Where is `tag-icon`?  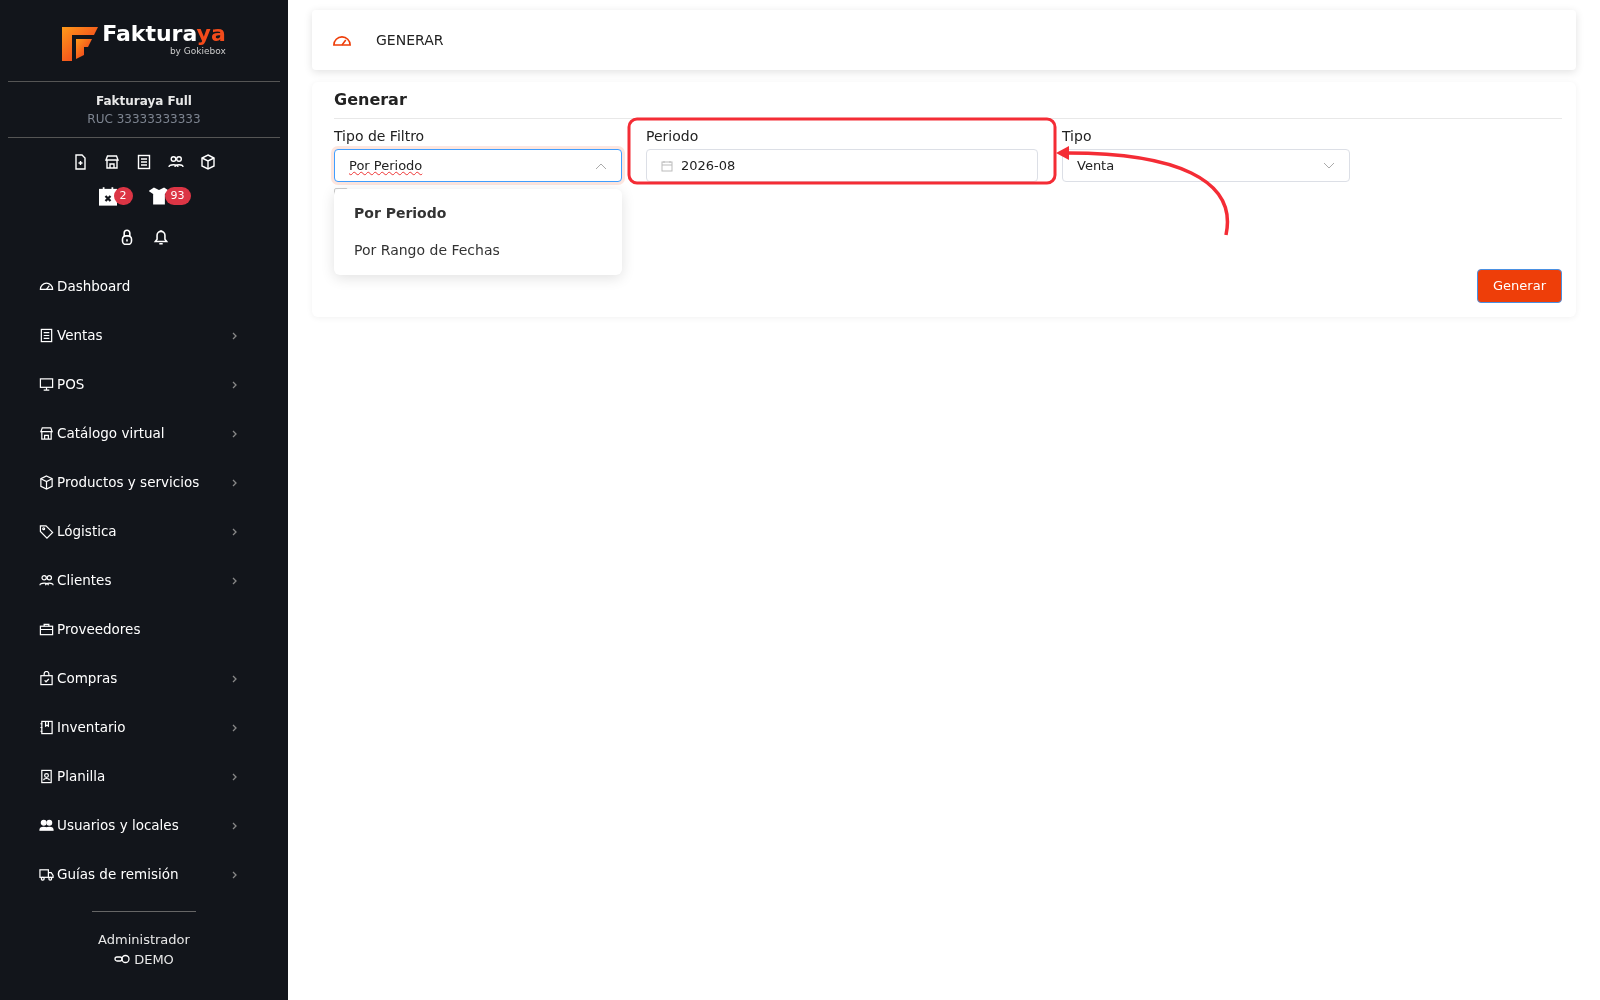
tag-icon is located at coordinates (46, 531).